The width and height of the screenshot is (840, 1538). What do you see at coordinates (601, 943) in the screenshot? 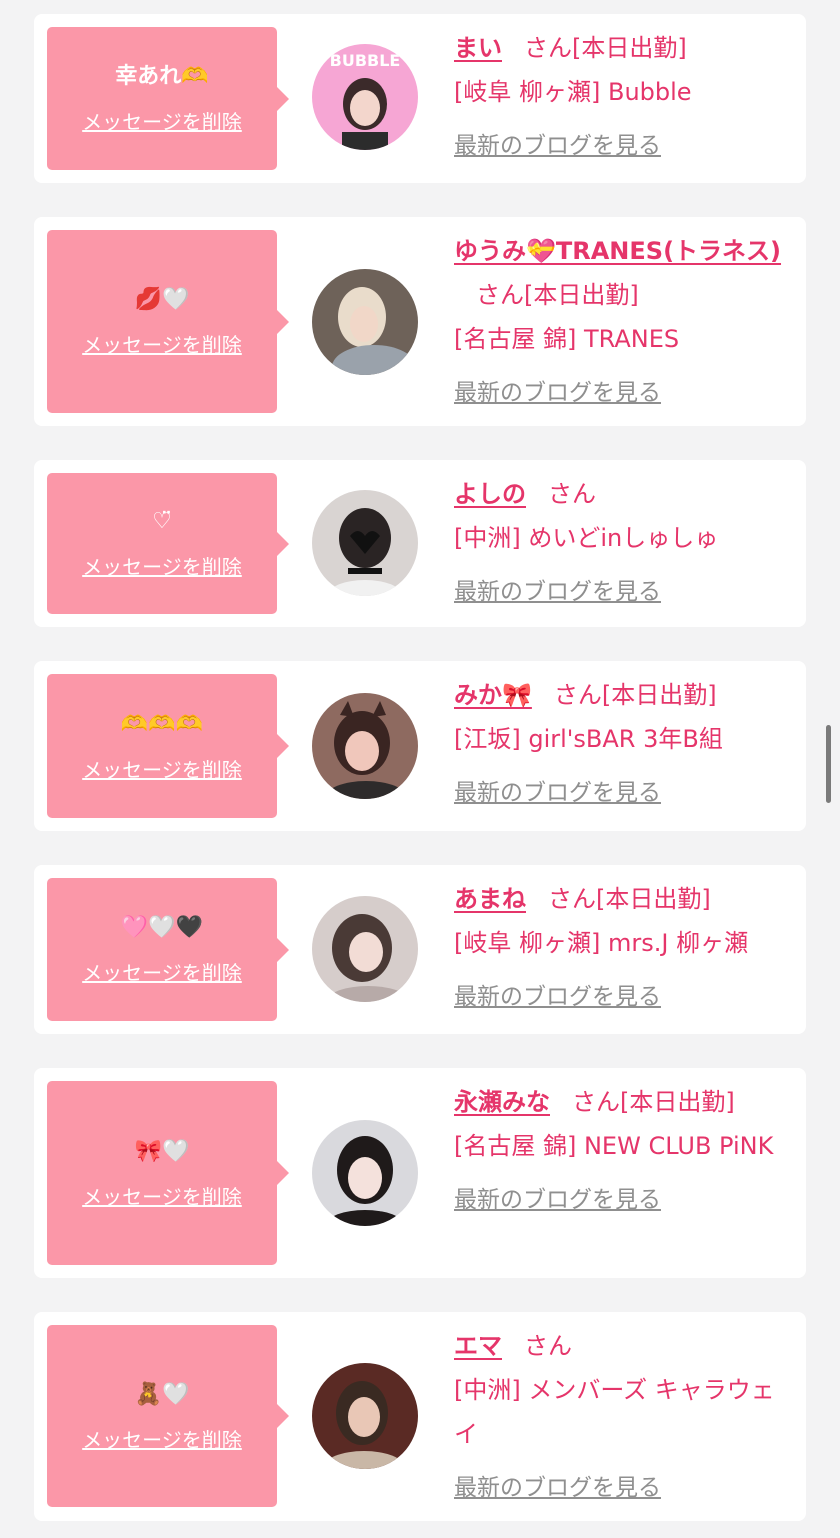
I see `shop-label: [岐阜 柳ヶ瀬] mrs.J 柳ヶ瀬` at bounding box center [601, 943].